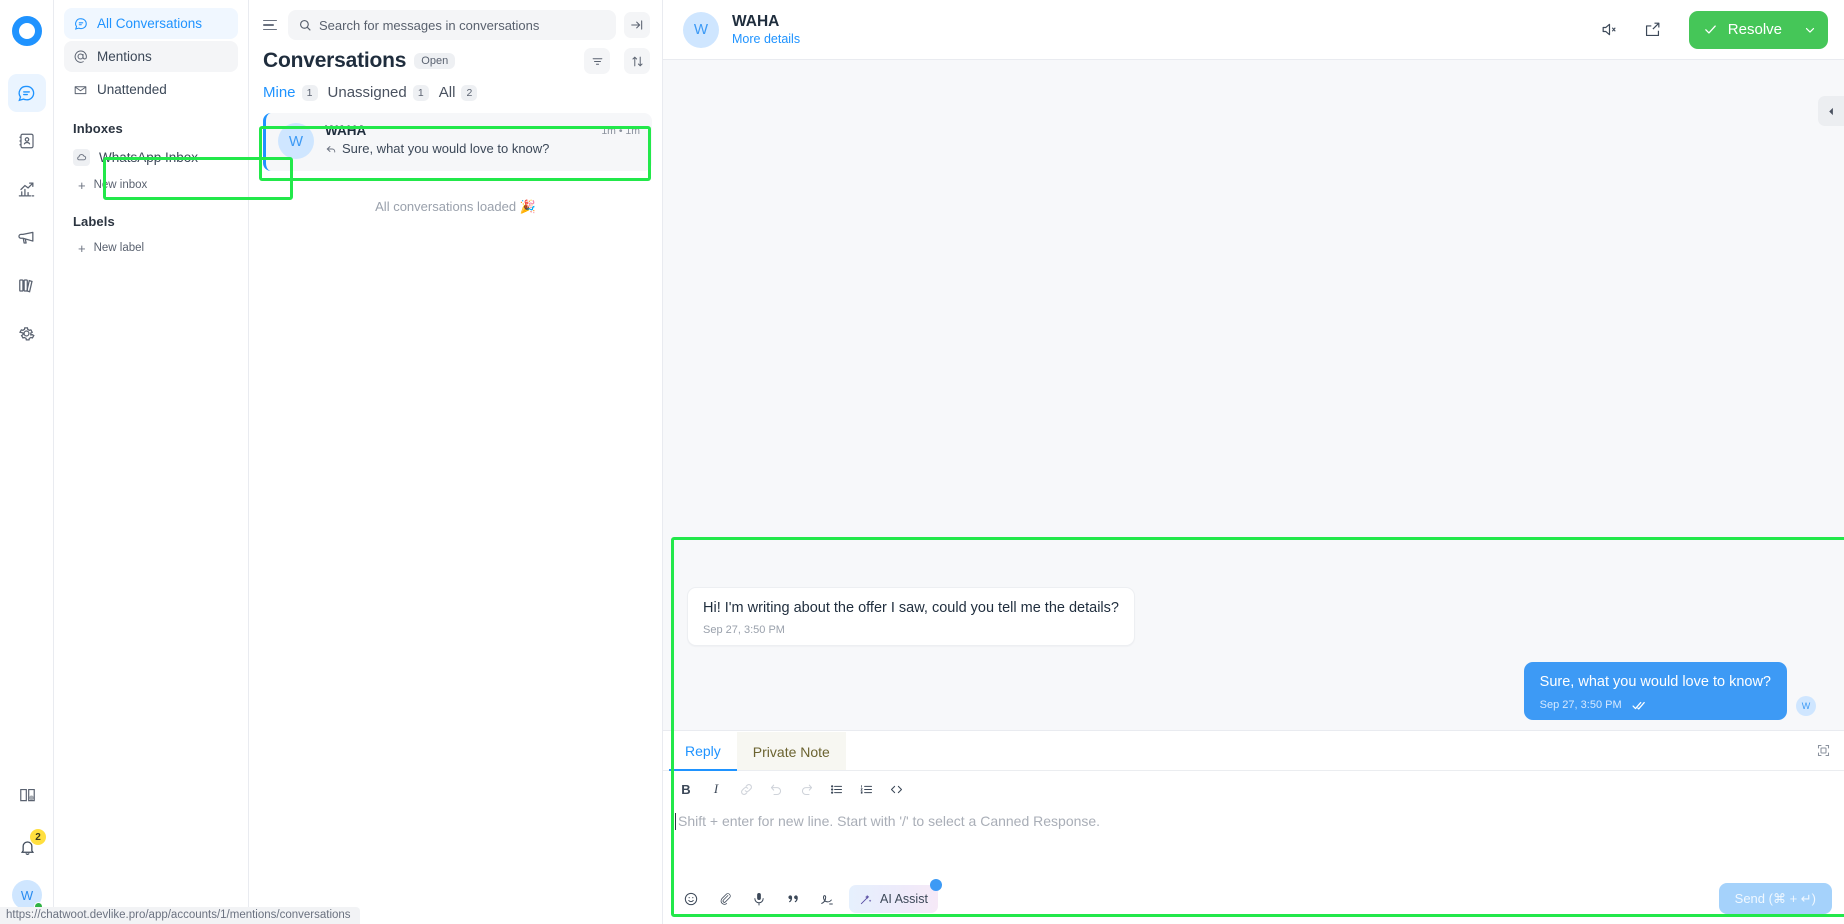 The width and height of the screenshot is (1844, 924). Describe the element at coordinates (271, 25) in the screenshot. I see `hamburger-icon` at that location.